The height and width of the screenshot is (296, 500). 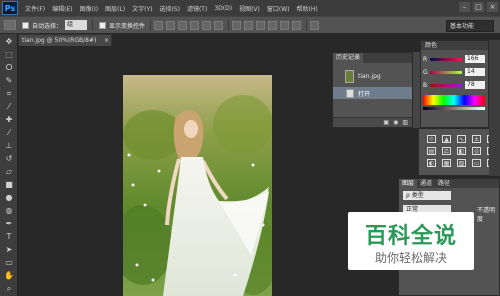 What do you see at coordinates (106, 40) in the screenshot?
I see `document-close-icon: ×` at bounding box center [106, 40].